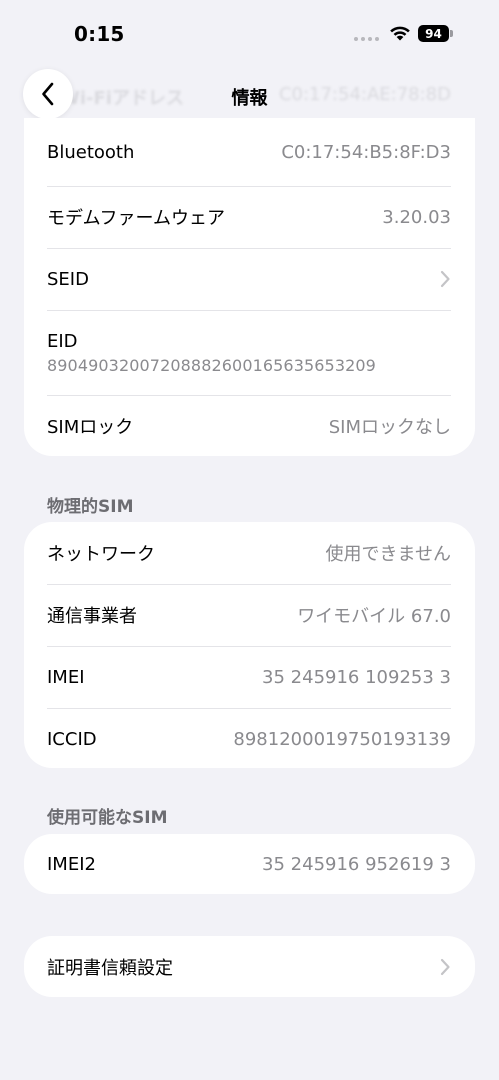 The image size is (499, 1080). Describe the element at coordinates (249, 615) in the screenshot. I see `row-carrier: 通信事業者 ワイモバイル 67.0` at that location.